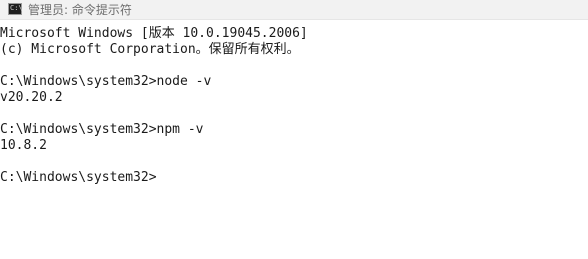 The width and height of the screenshot is (588, 259). I want to click on cmd-icon: C:\, so click(15, 9).